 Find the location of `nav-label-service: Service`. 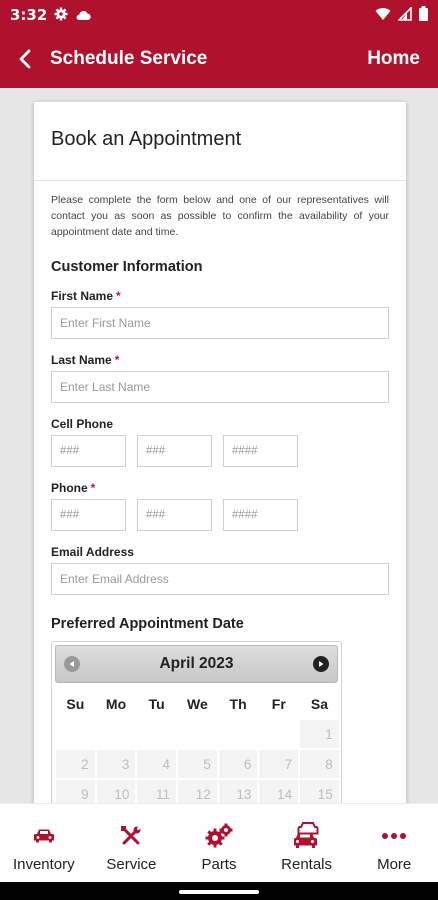

nav-label-service: Service is located at coordinates (131, 864).